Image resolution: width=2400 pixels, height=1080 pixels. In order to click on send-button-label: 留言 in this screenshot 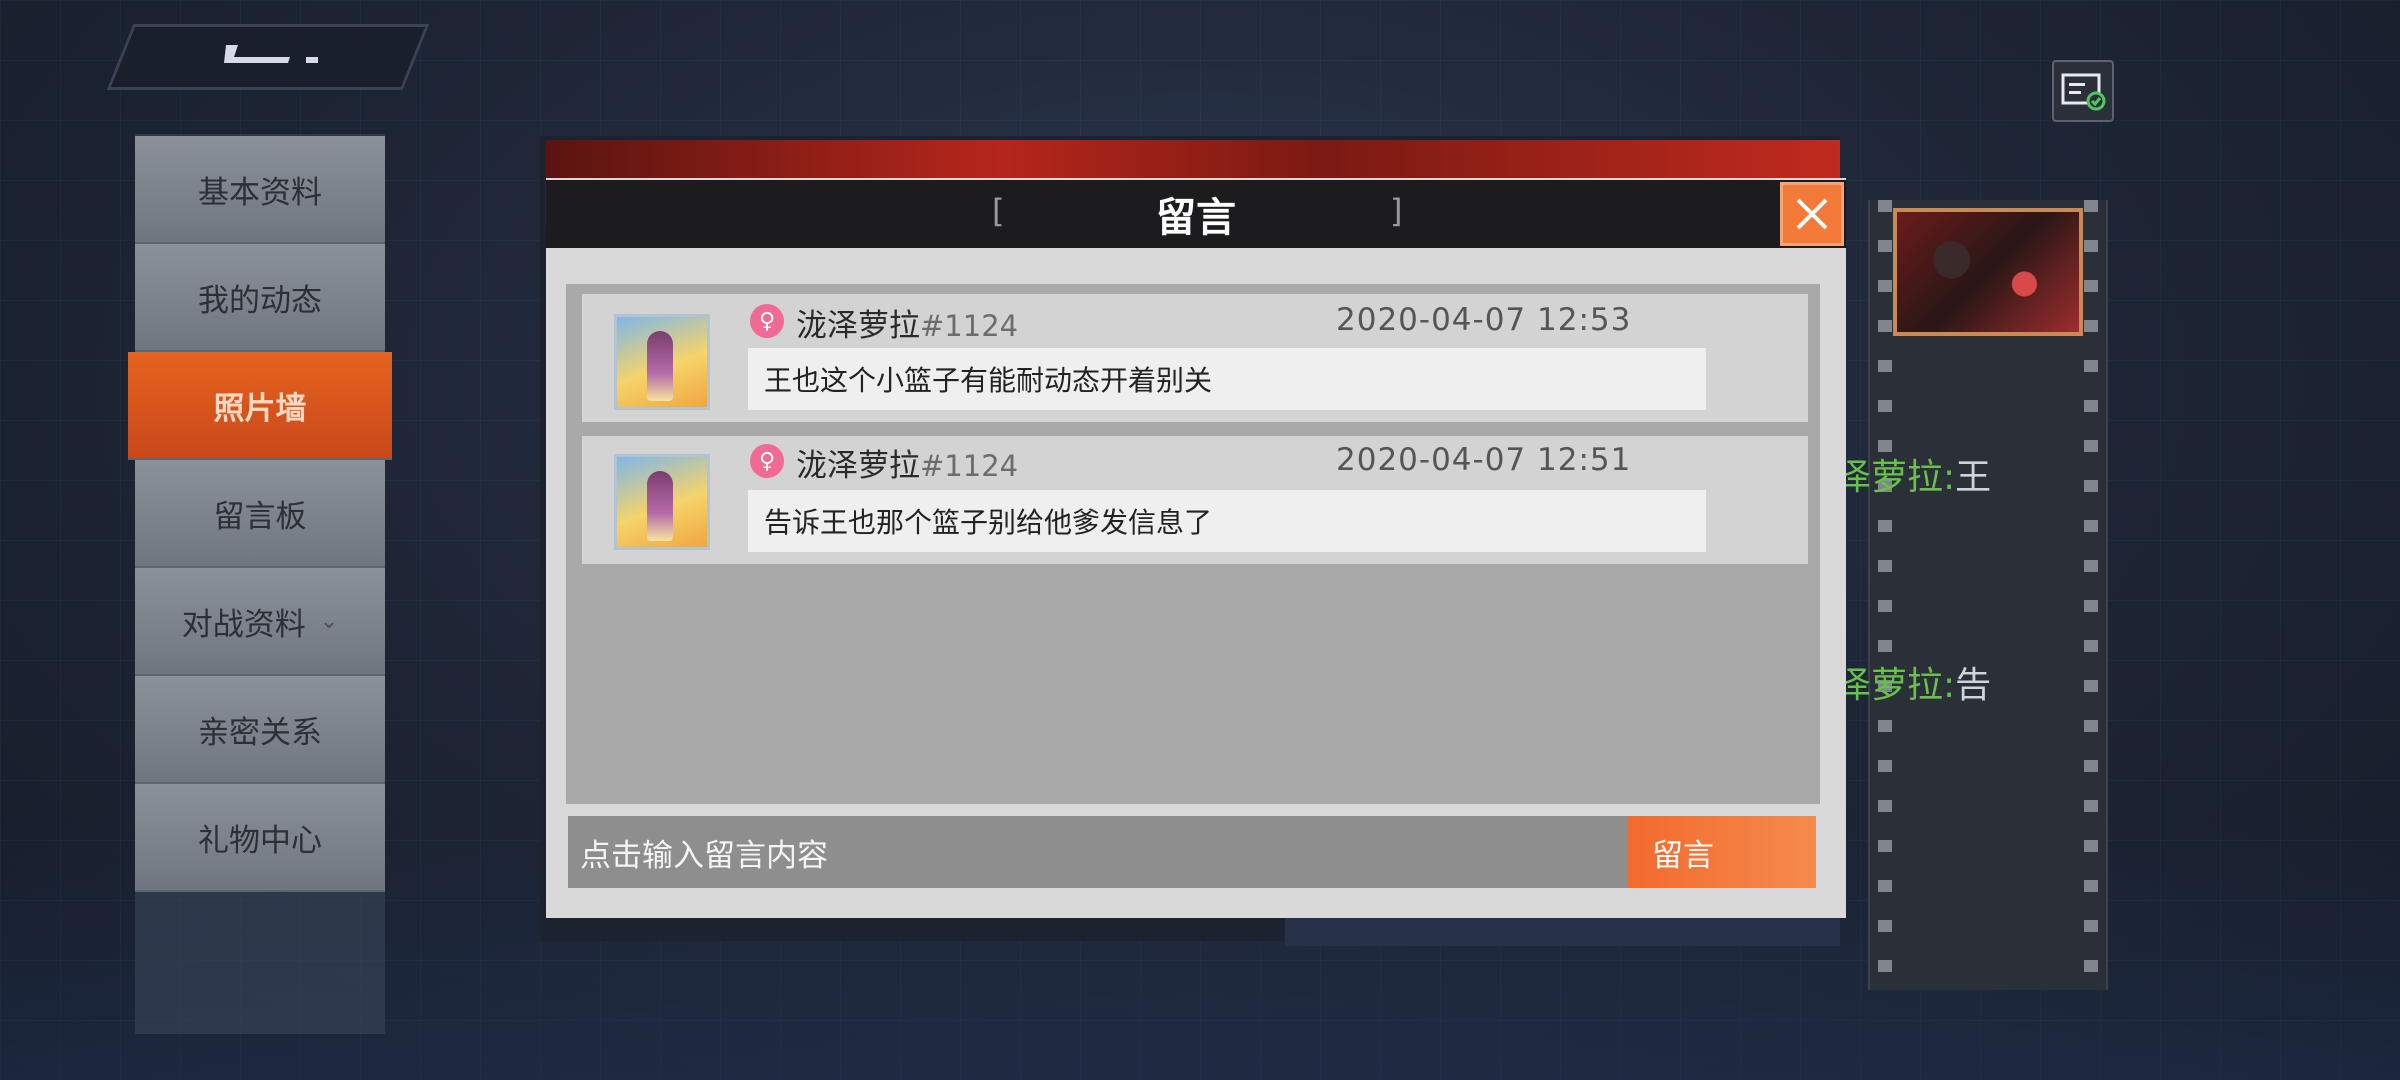, I will do `click(1683, 855)`.